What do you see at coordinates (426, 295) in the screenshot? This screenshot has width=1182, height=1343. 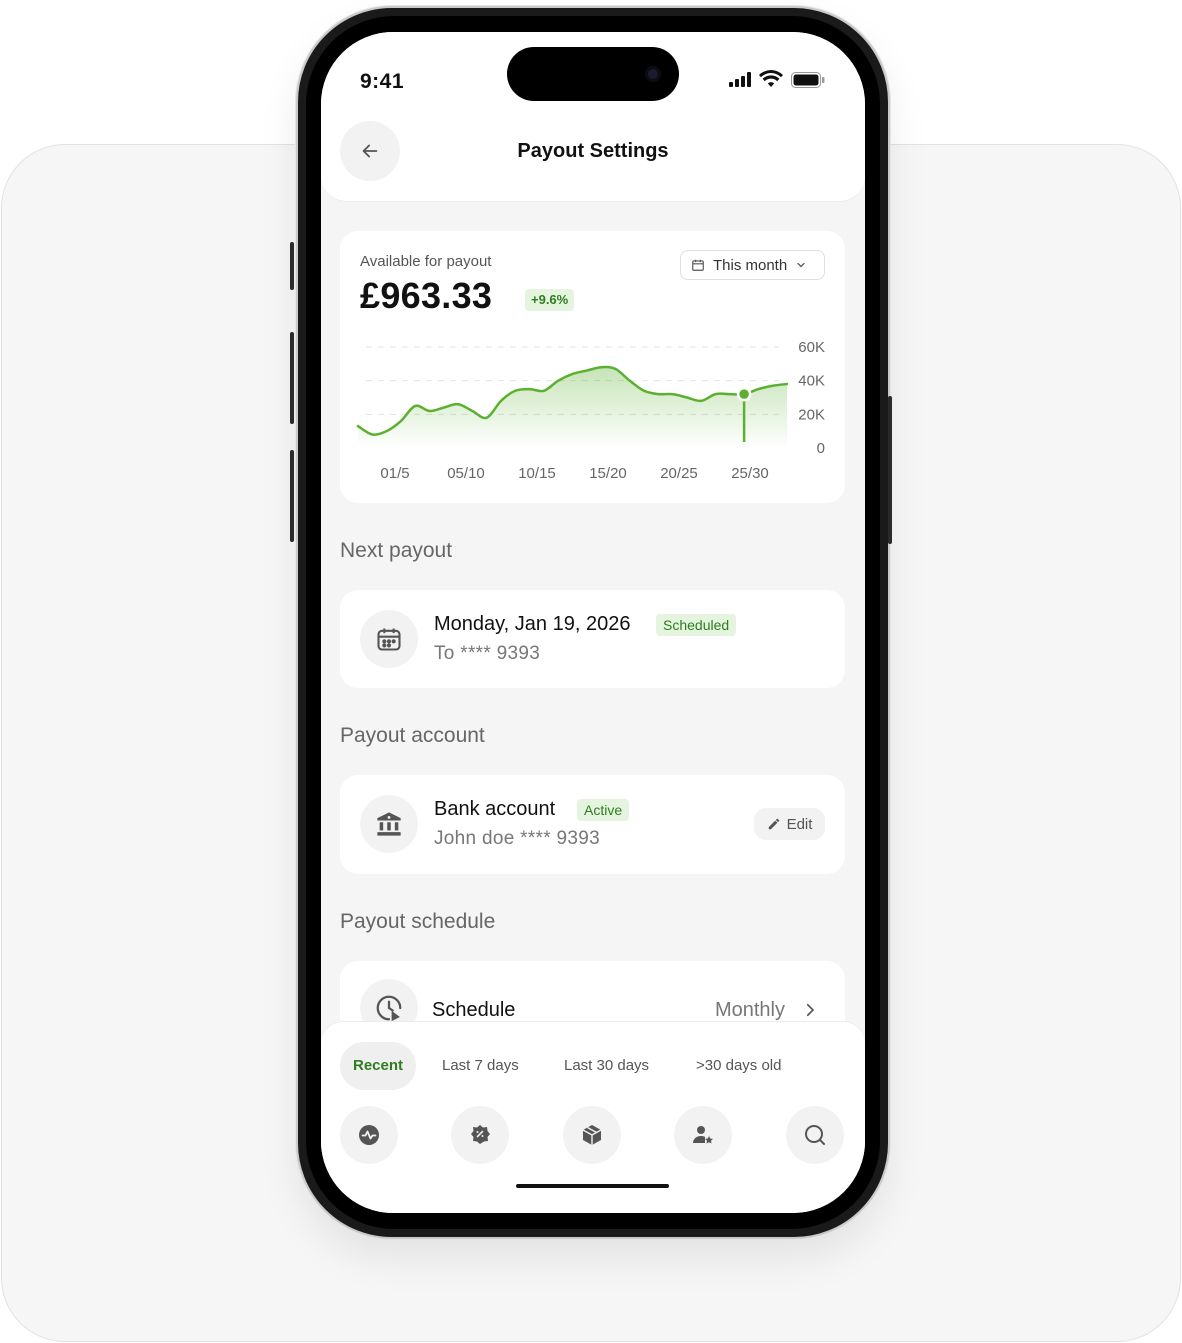 I see `available-amount: £963.33` at bounding box center [426, 295].